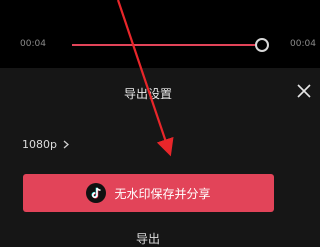 This screenshot has height=247, width=320. What do you see at coordinates (33, 44) in the screenshot?
I see `current-time: 00:04` at bounding box center [33, 44].